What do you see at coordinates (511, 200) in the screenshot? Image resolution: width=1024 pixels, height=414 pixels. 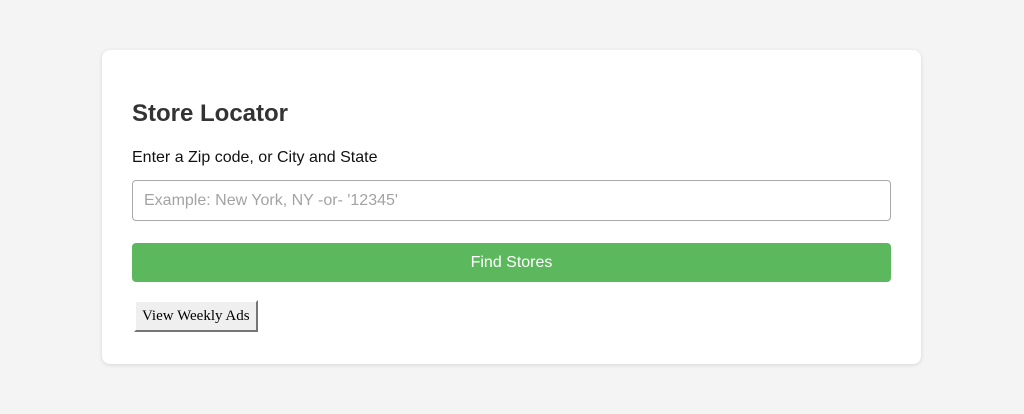 I see `location-search-input` at bounding box center [511, 200].